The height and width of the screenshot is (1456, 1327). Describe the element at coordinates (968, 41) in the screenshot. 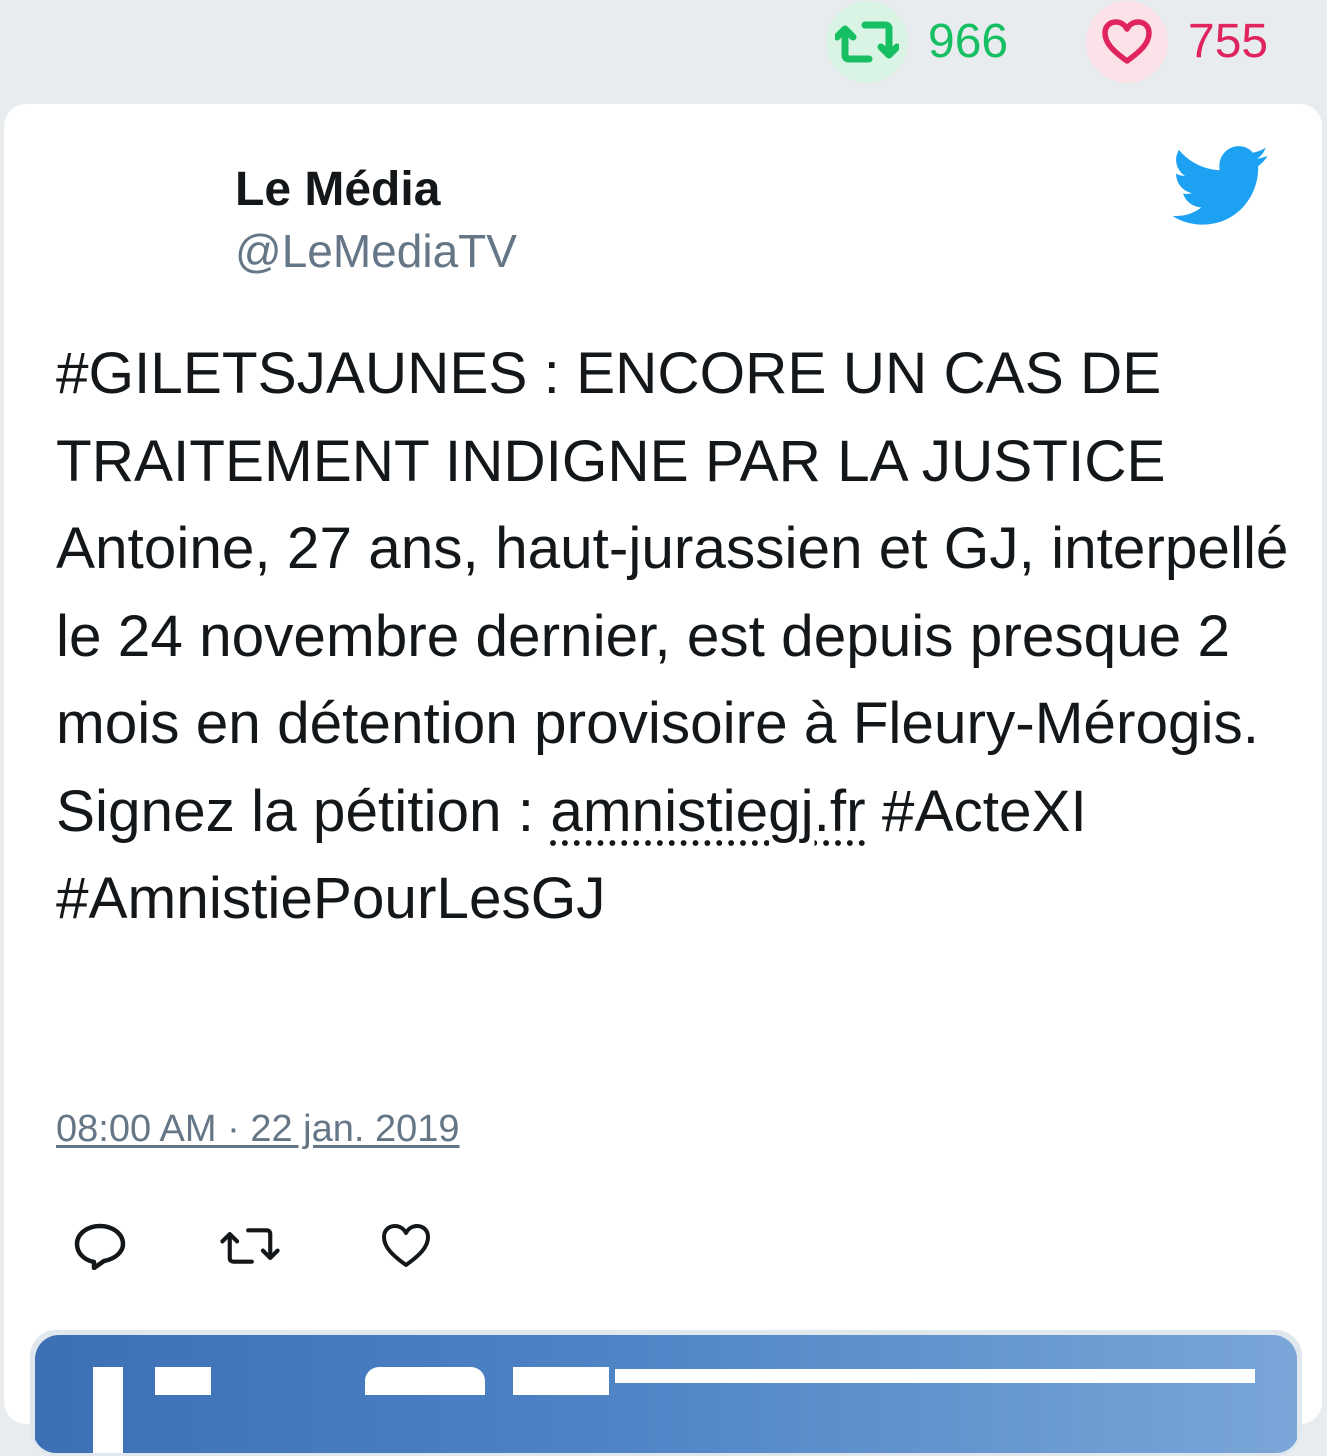

I see `retweet-count: 966` at that location.